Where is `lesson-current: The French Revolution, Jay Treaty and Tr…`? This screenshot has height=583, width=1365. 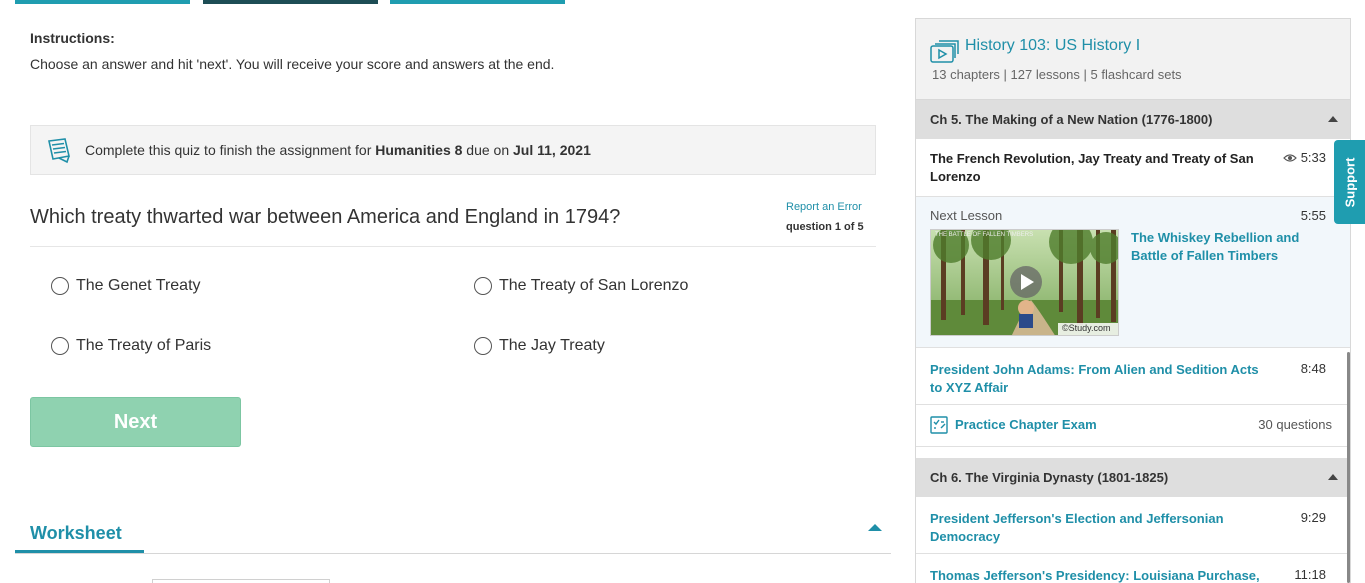
lesson-current: The French Revolution, Jay Treaty and Tr… is located at coordinates (1133, 168).